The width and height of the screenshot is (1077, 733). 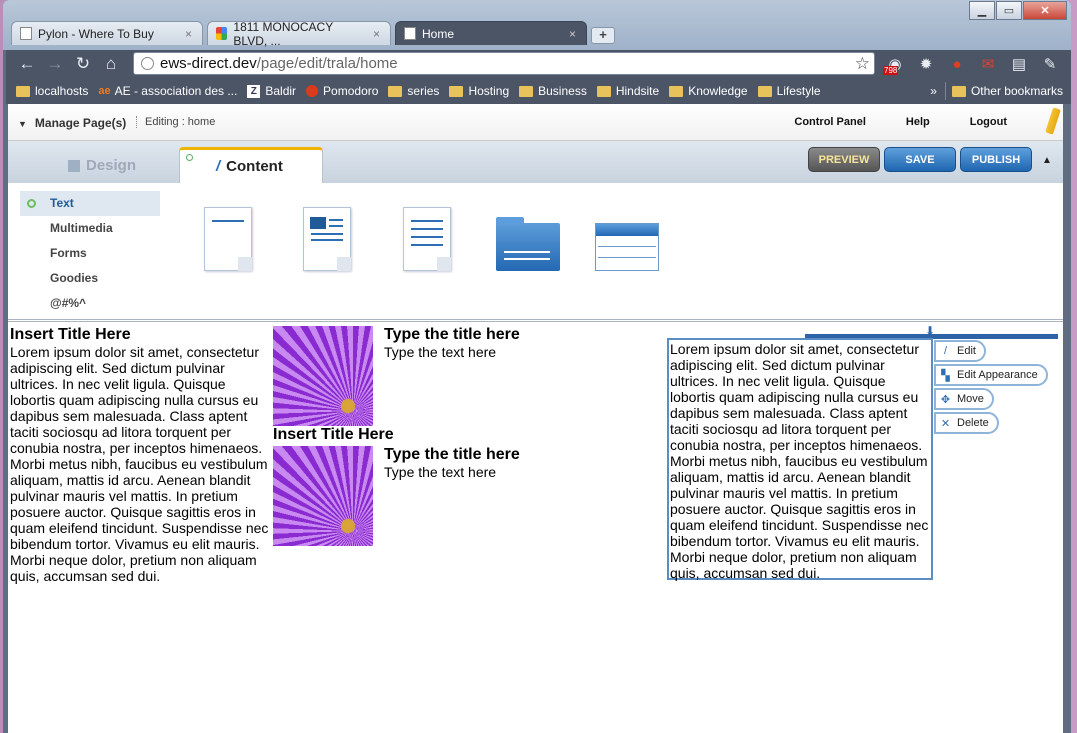 I want to click on bookmark-label: localhosts, so click(x=62, y=91).